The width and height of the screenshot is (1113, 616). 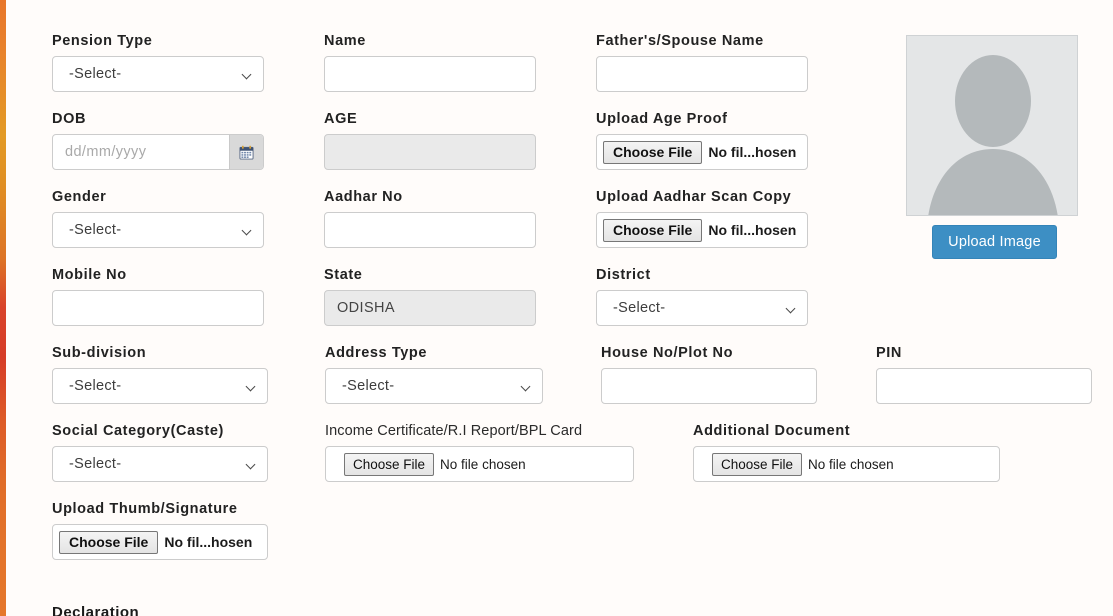 What do you see at coordinates (772, 431) in the screenshot?
I see `label-additional-document: Additional Document` at bounding box center [772, 431].